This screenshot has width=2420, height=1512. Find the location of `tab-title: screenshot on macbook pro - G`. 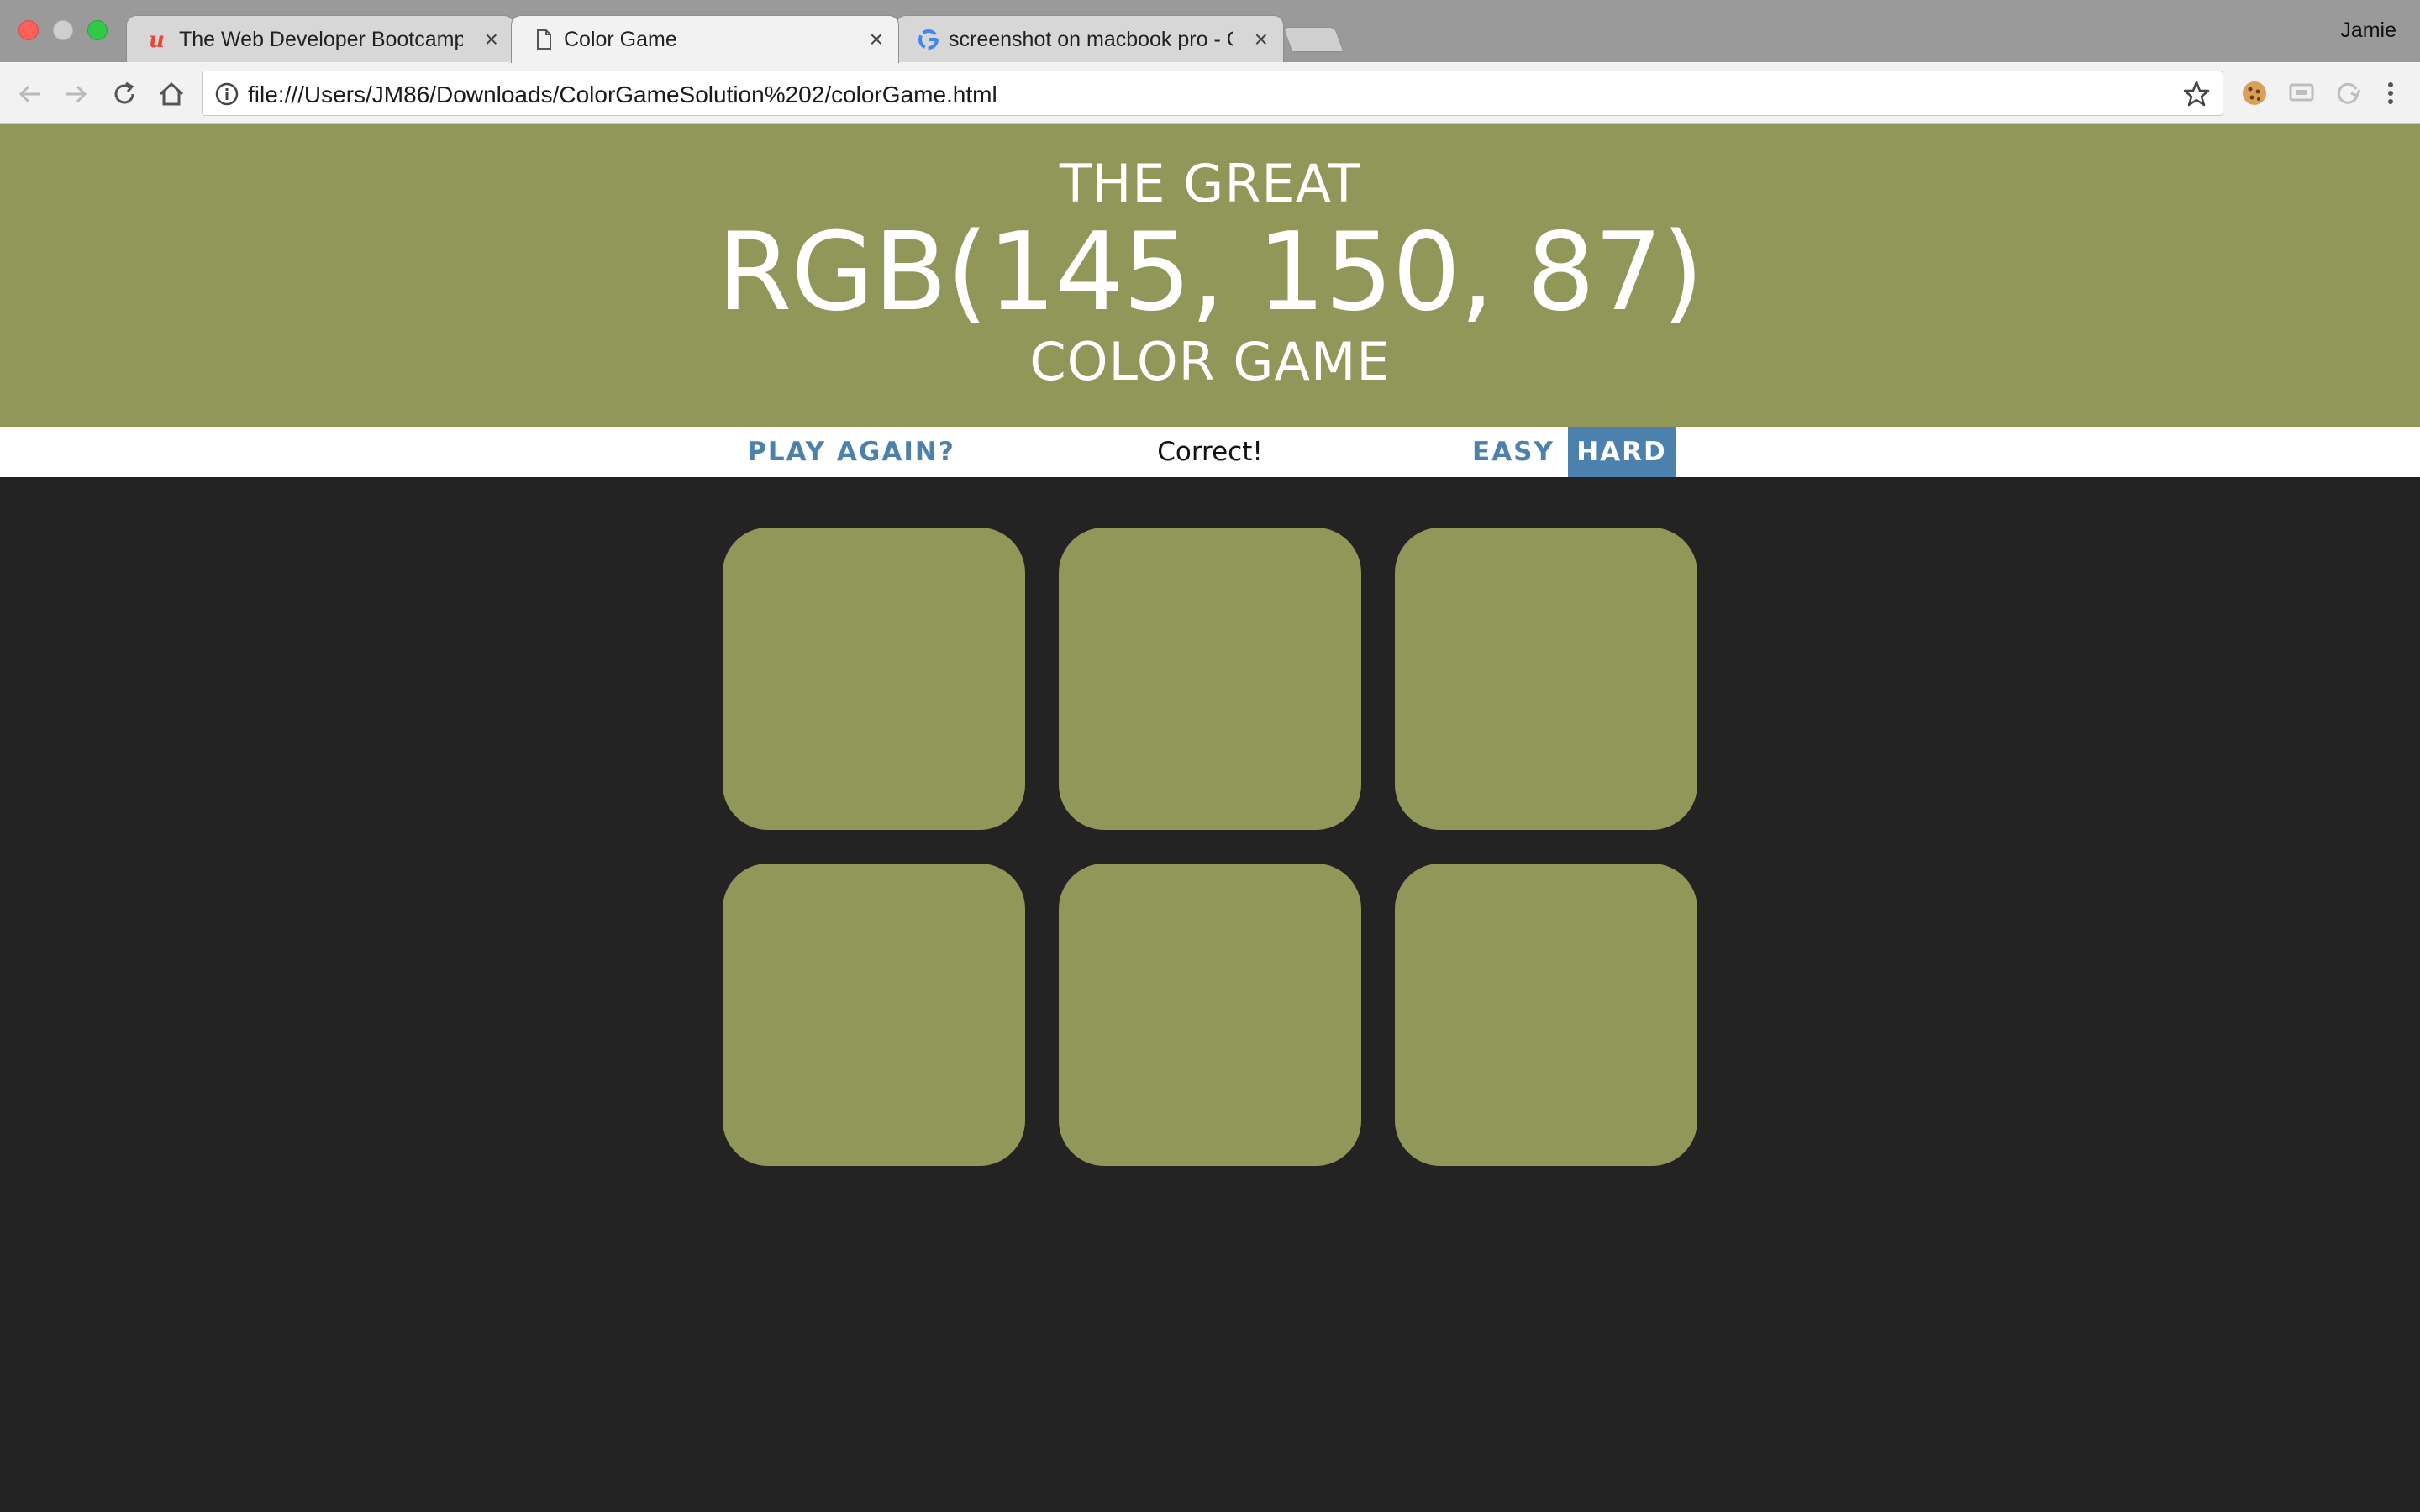

tab-title: screenshot on macbook pro - G is located at coordinates (1091, 39).